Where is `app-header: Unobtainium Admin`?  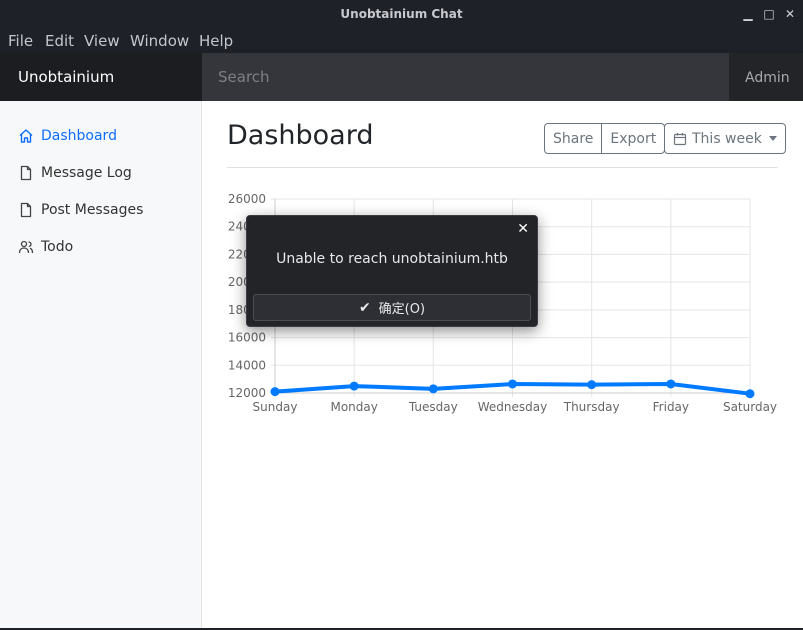 app-header: Unobtainium Admin is located at coordinates (401, 77).